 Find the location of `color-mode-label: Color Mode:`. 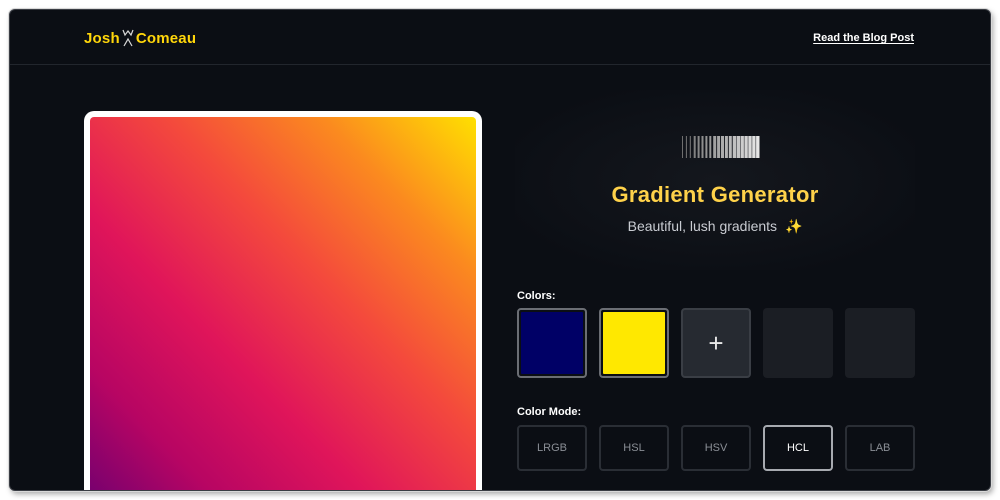

color-mode-label: Color Mode: is located at coordinates (549, 412).